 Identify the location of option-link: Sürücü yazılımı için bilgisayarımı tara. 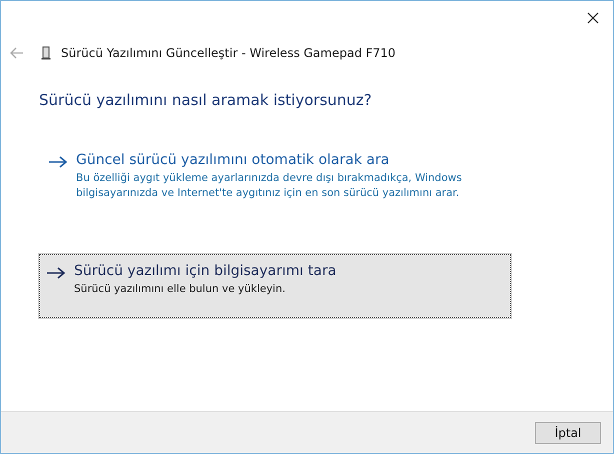
(284, 271).